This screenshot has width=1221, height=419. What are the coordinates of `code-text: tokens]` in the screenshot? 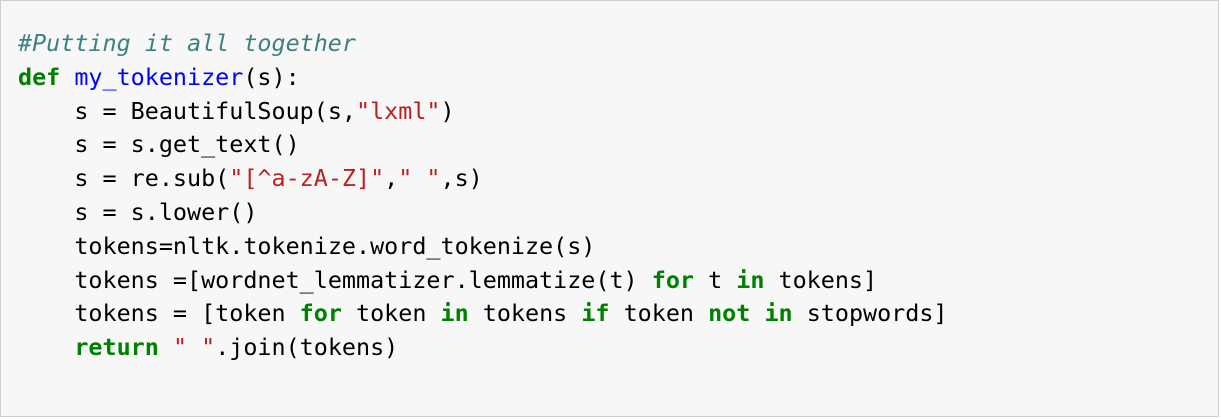 It's located at (821, 279).